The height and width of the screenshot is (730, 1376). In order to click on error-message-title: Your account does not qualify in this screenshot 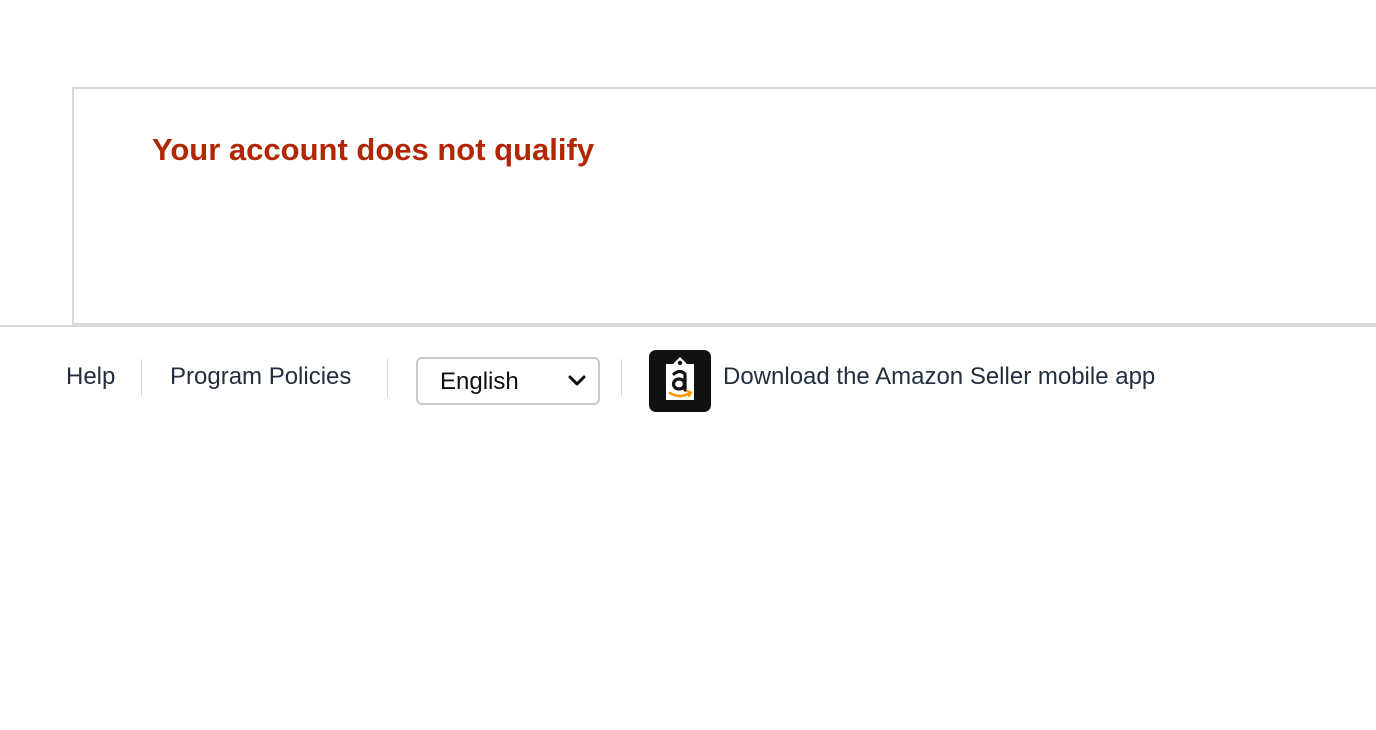, I will do `click(373, 149)`.